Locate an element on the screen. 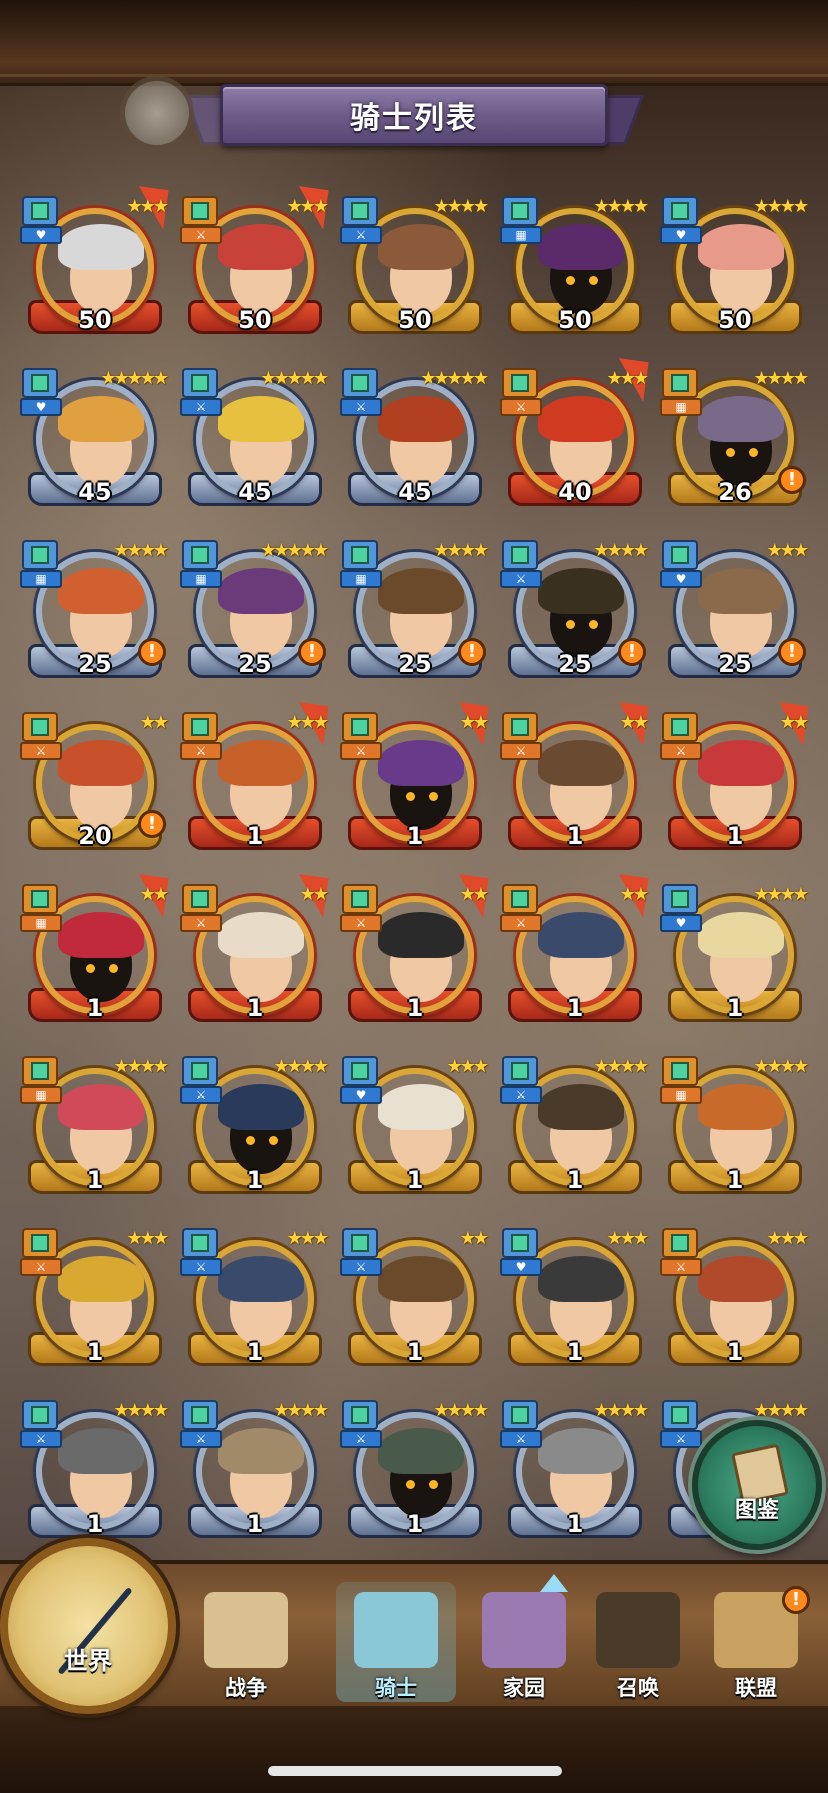  knight-card: 50 ★★★★ ♥ is located at coordinates (734, 271).